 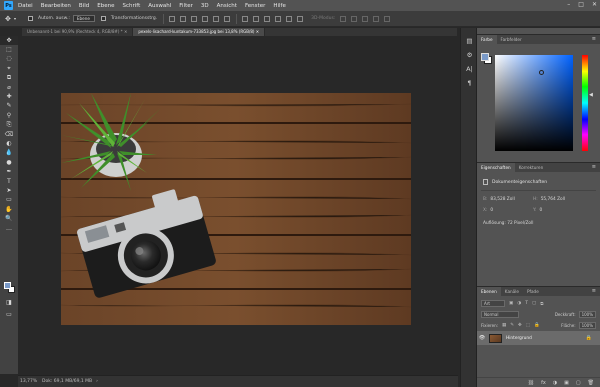 I want to click on tab-pfade: Pfade, so click(x=533, y=291).